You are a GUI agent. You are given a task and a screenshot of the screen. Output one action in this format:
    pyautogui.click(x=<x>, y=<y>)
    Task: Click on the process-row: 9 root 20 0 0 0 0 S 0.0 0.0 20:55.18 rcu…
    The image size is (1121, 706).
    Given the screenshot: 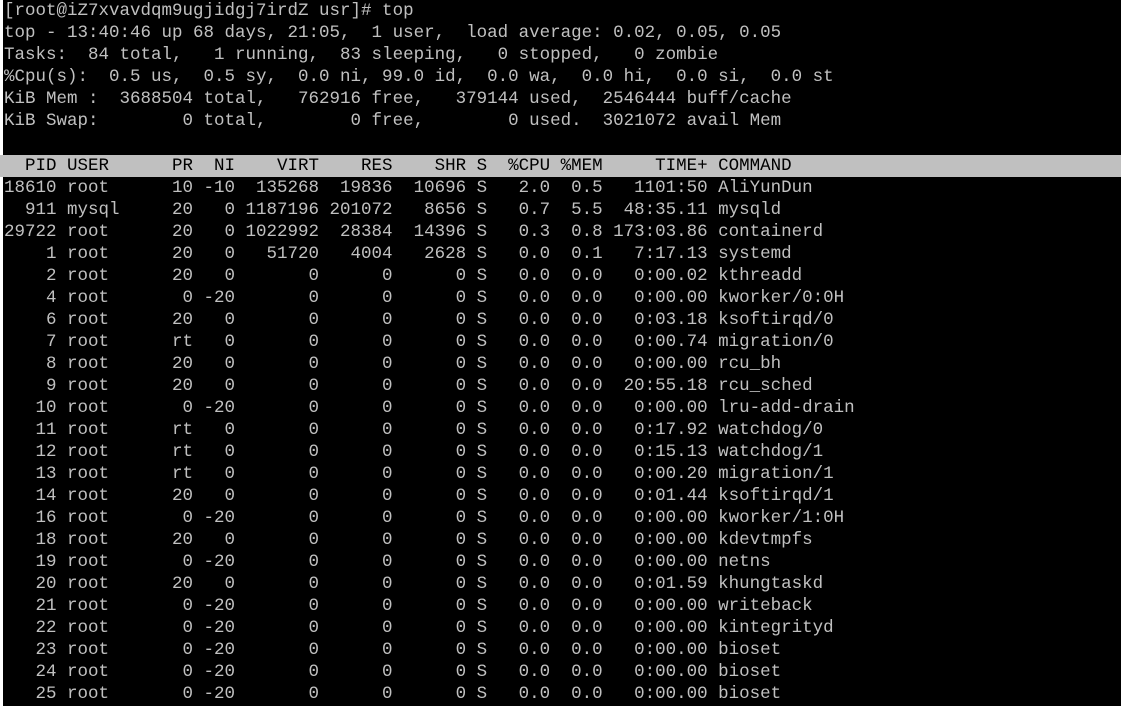 What is the action you would take?
    pyautogui.click(x=408, y=386)
    